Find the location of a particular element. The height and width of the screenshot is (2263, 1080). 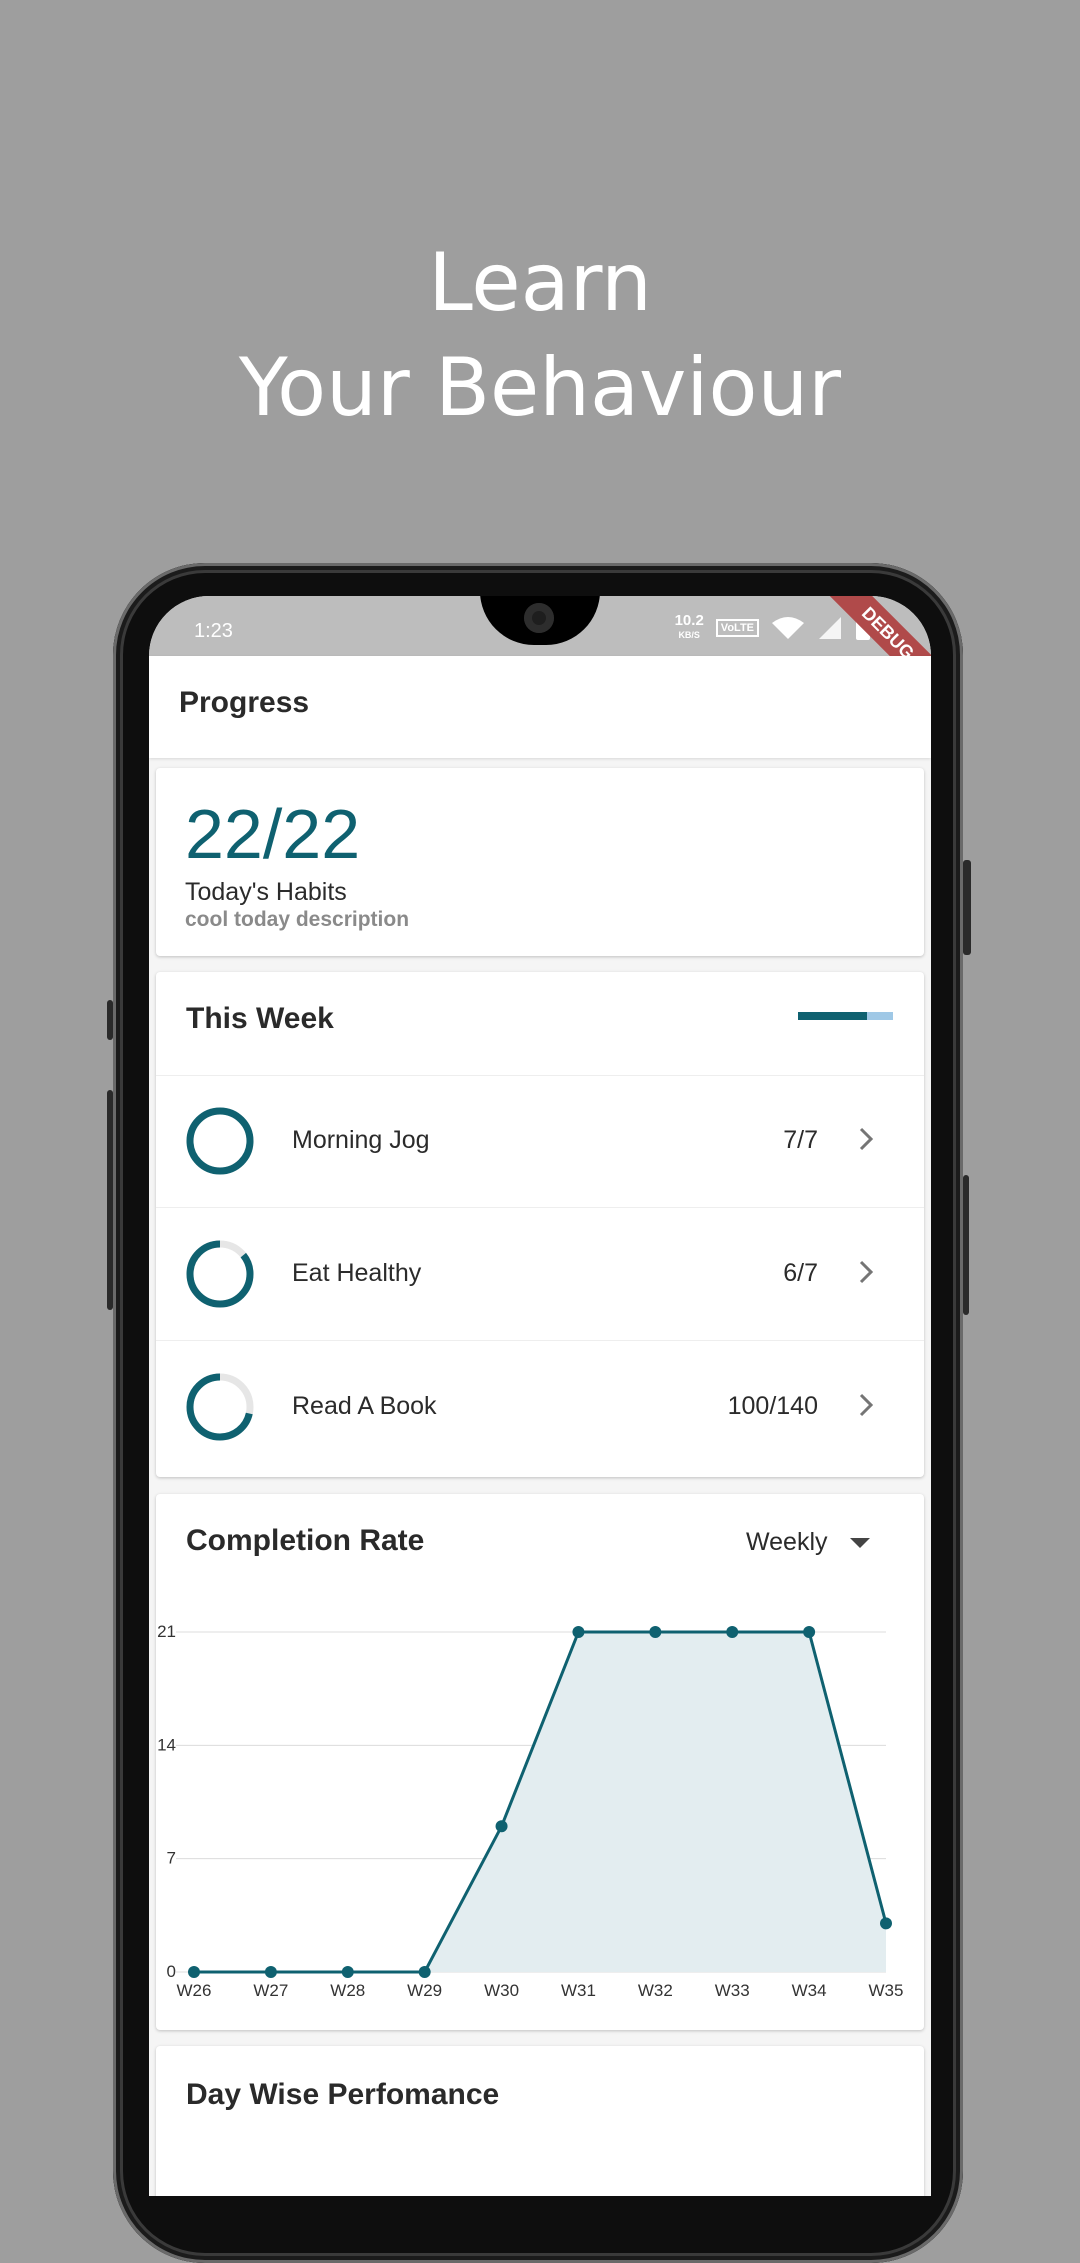

this-week-header: This Week is located at coordinates (540, 1024).